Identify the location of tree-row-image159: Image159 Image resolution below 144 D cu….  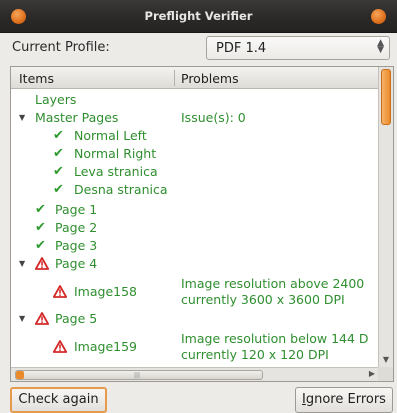
(195, 347).